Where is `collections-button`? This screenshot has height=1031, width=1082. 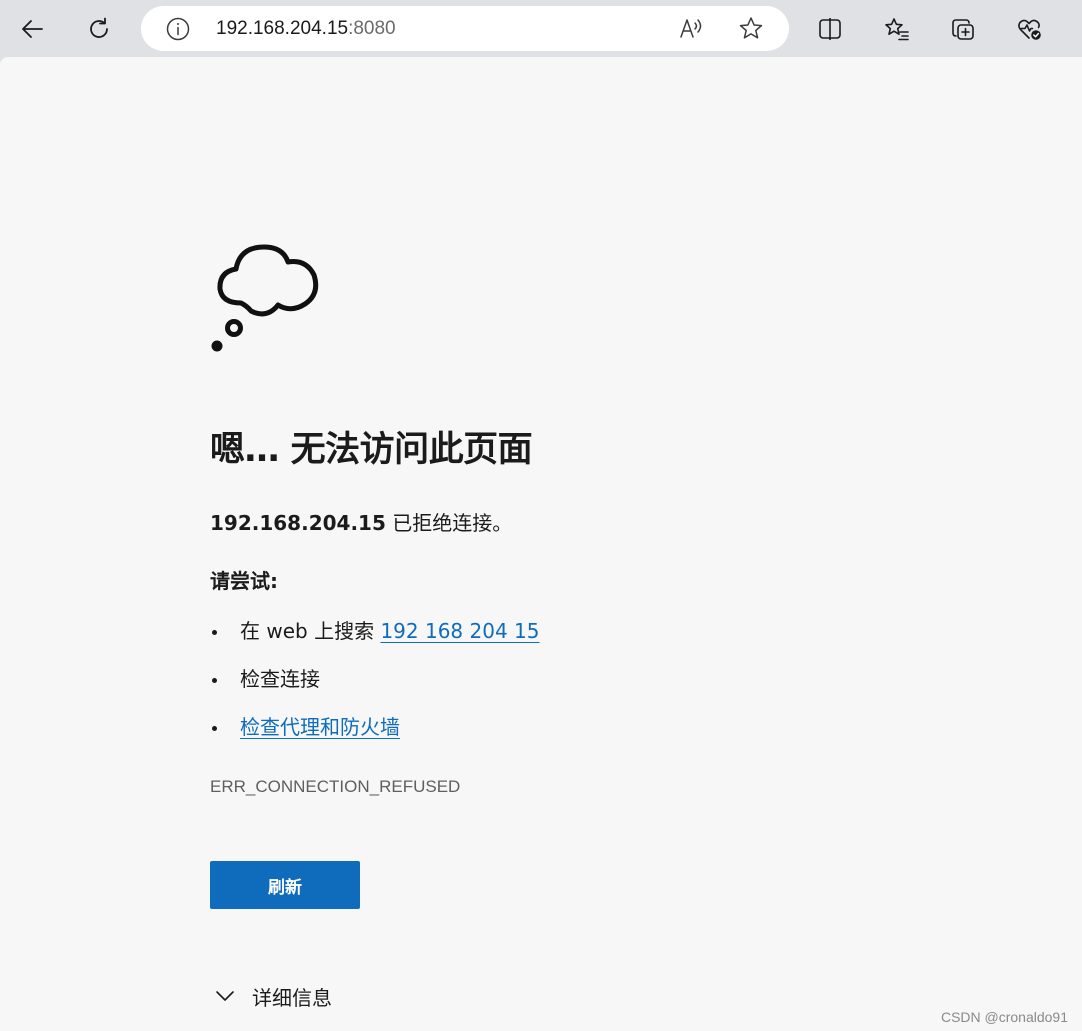
collections-button is located at coordinates (963, 29).